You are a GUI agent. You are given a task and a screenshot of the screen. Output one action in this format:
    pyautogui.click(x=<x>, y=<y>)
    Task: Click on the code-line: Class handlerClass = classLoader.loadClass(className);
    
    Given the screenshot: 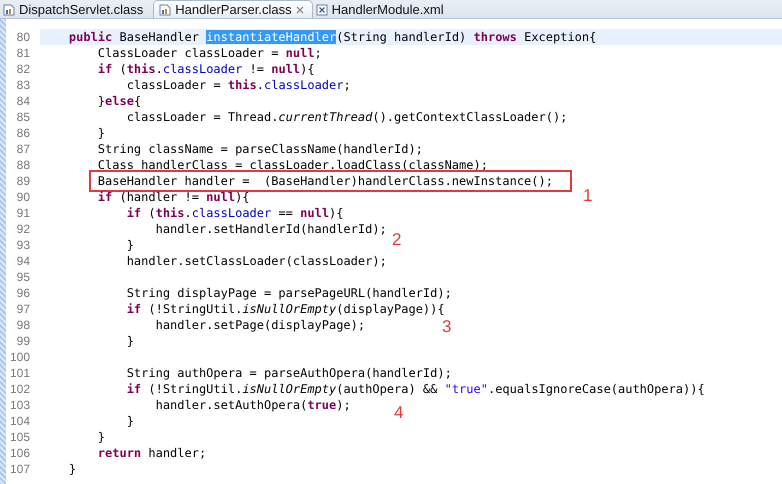 What is the action you would take?
    pyautogui.click(x=293, y=165)
    